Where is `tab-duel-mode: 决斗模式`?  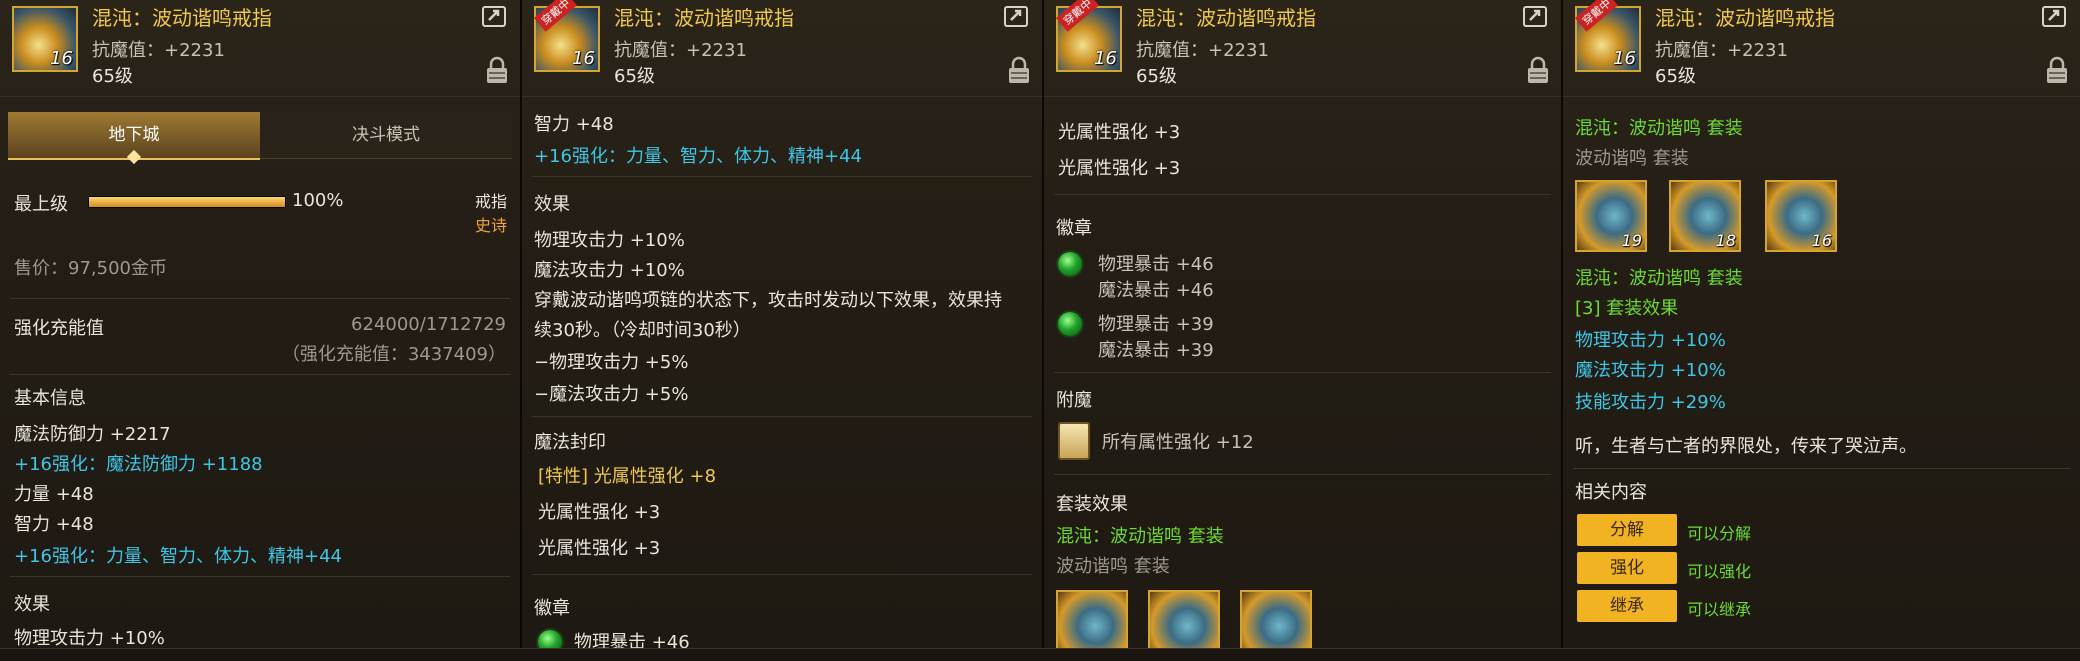 tab-duel-mode: 决斗模式 is located at coordinates (386, 135).